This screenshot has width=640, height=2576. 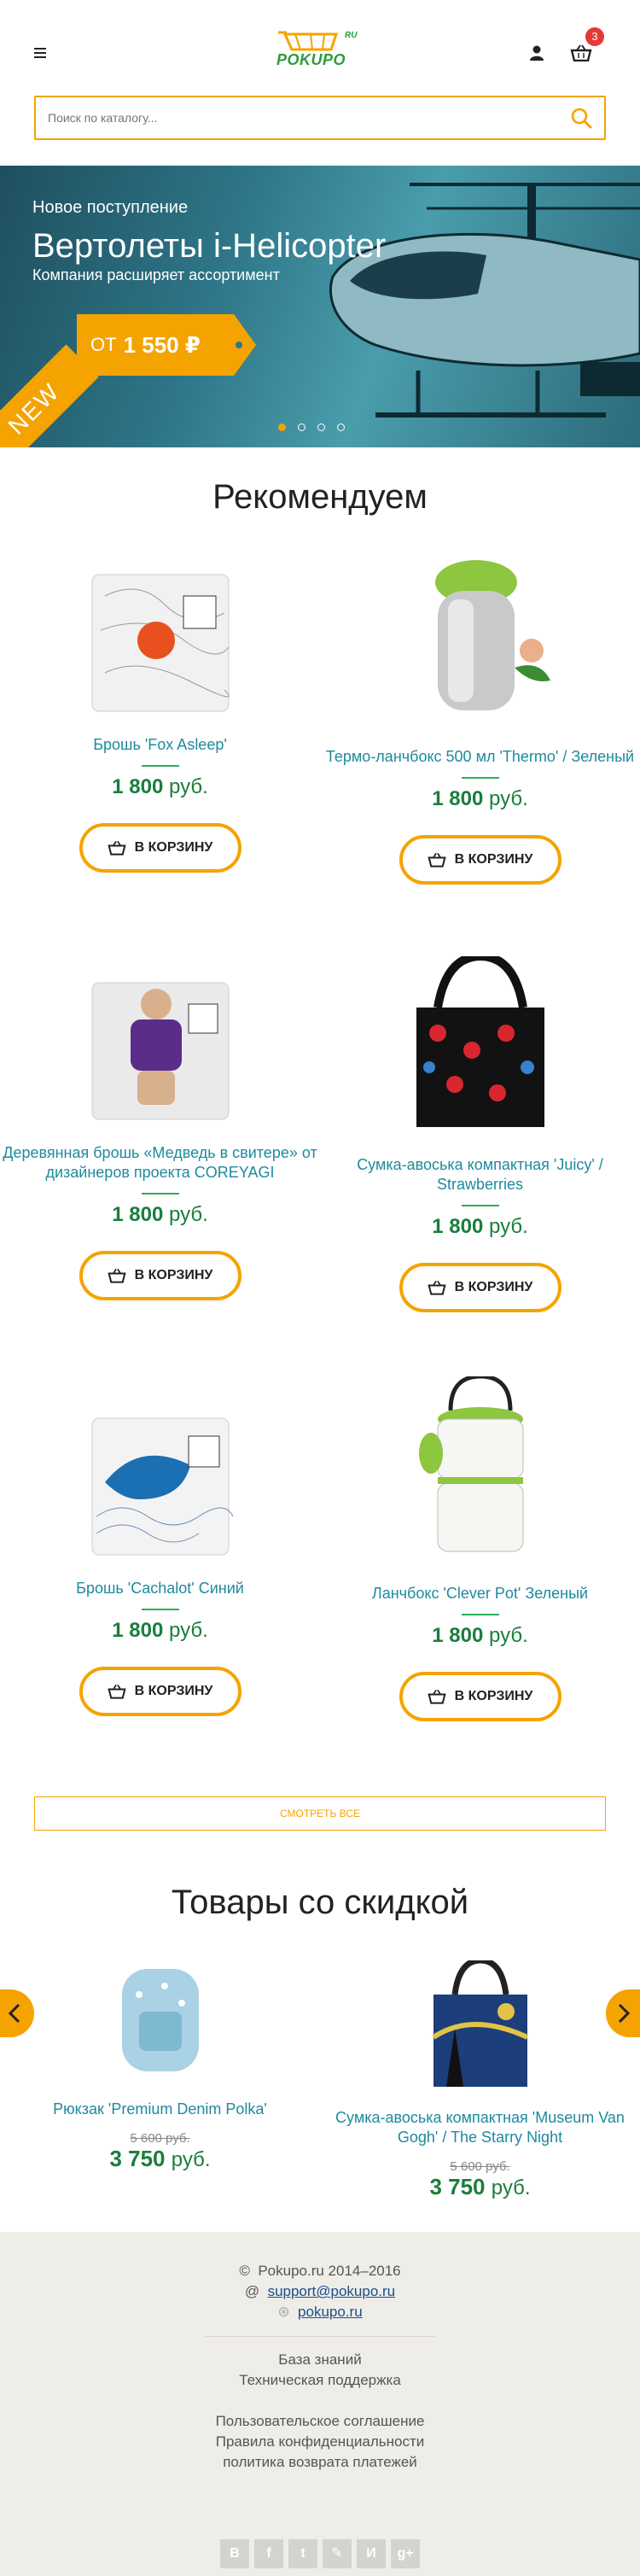 I want to click on footer-link: База знаний, so click(x=320, y=2360).